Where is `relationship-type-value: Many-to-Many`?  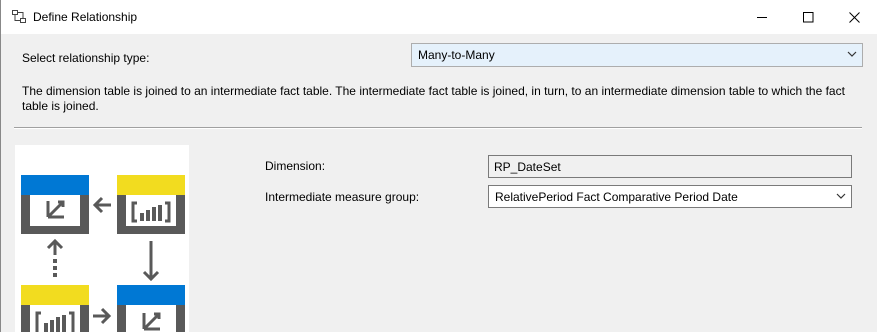 relationship-type-value: Many-to-Many is located at coordinates (456, 55).